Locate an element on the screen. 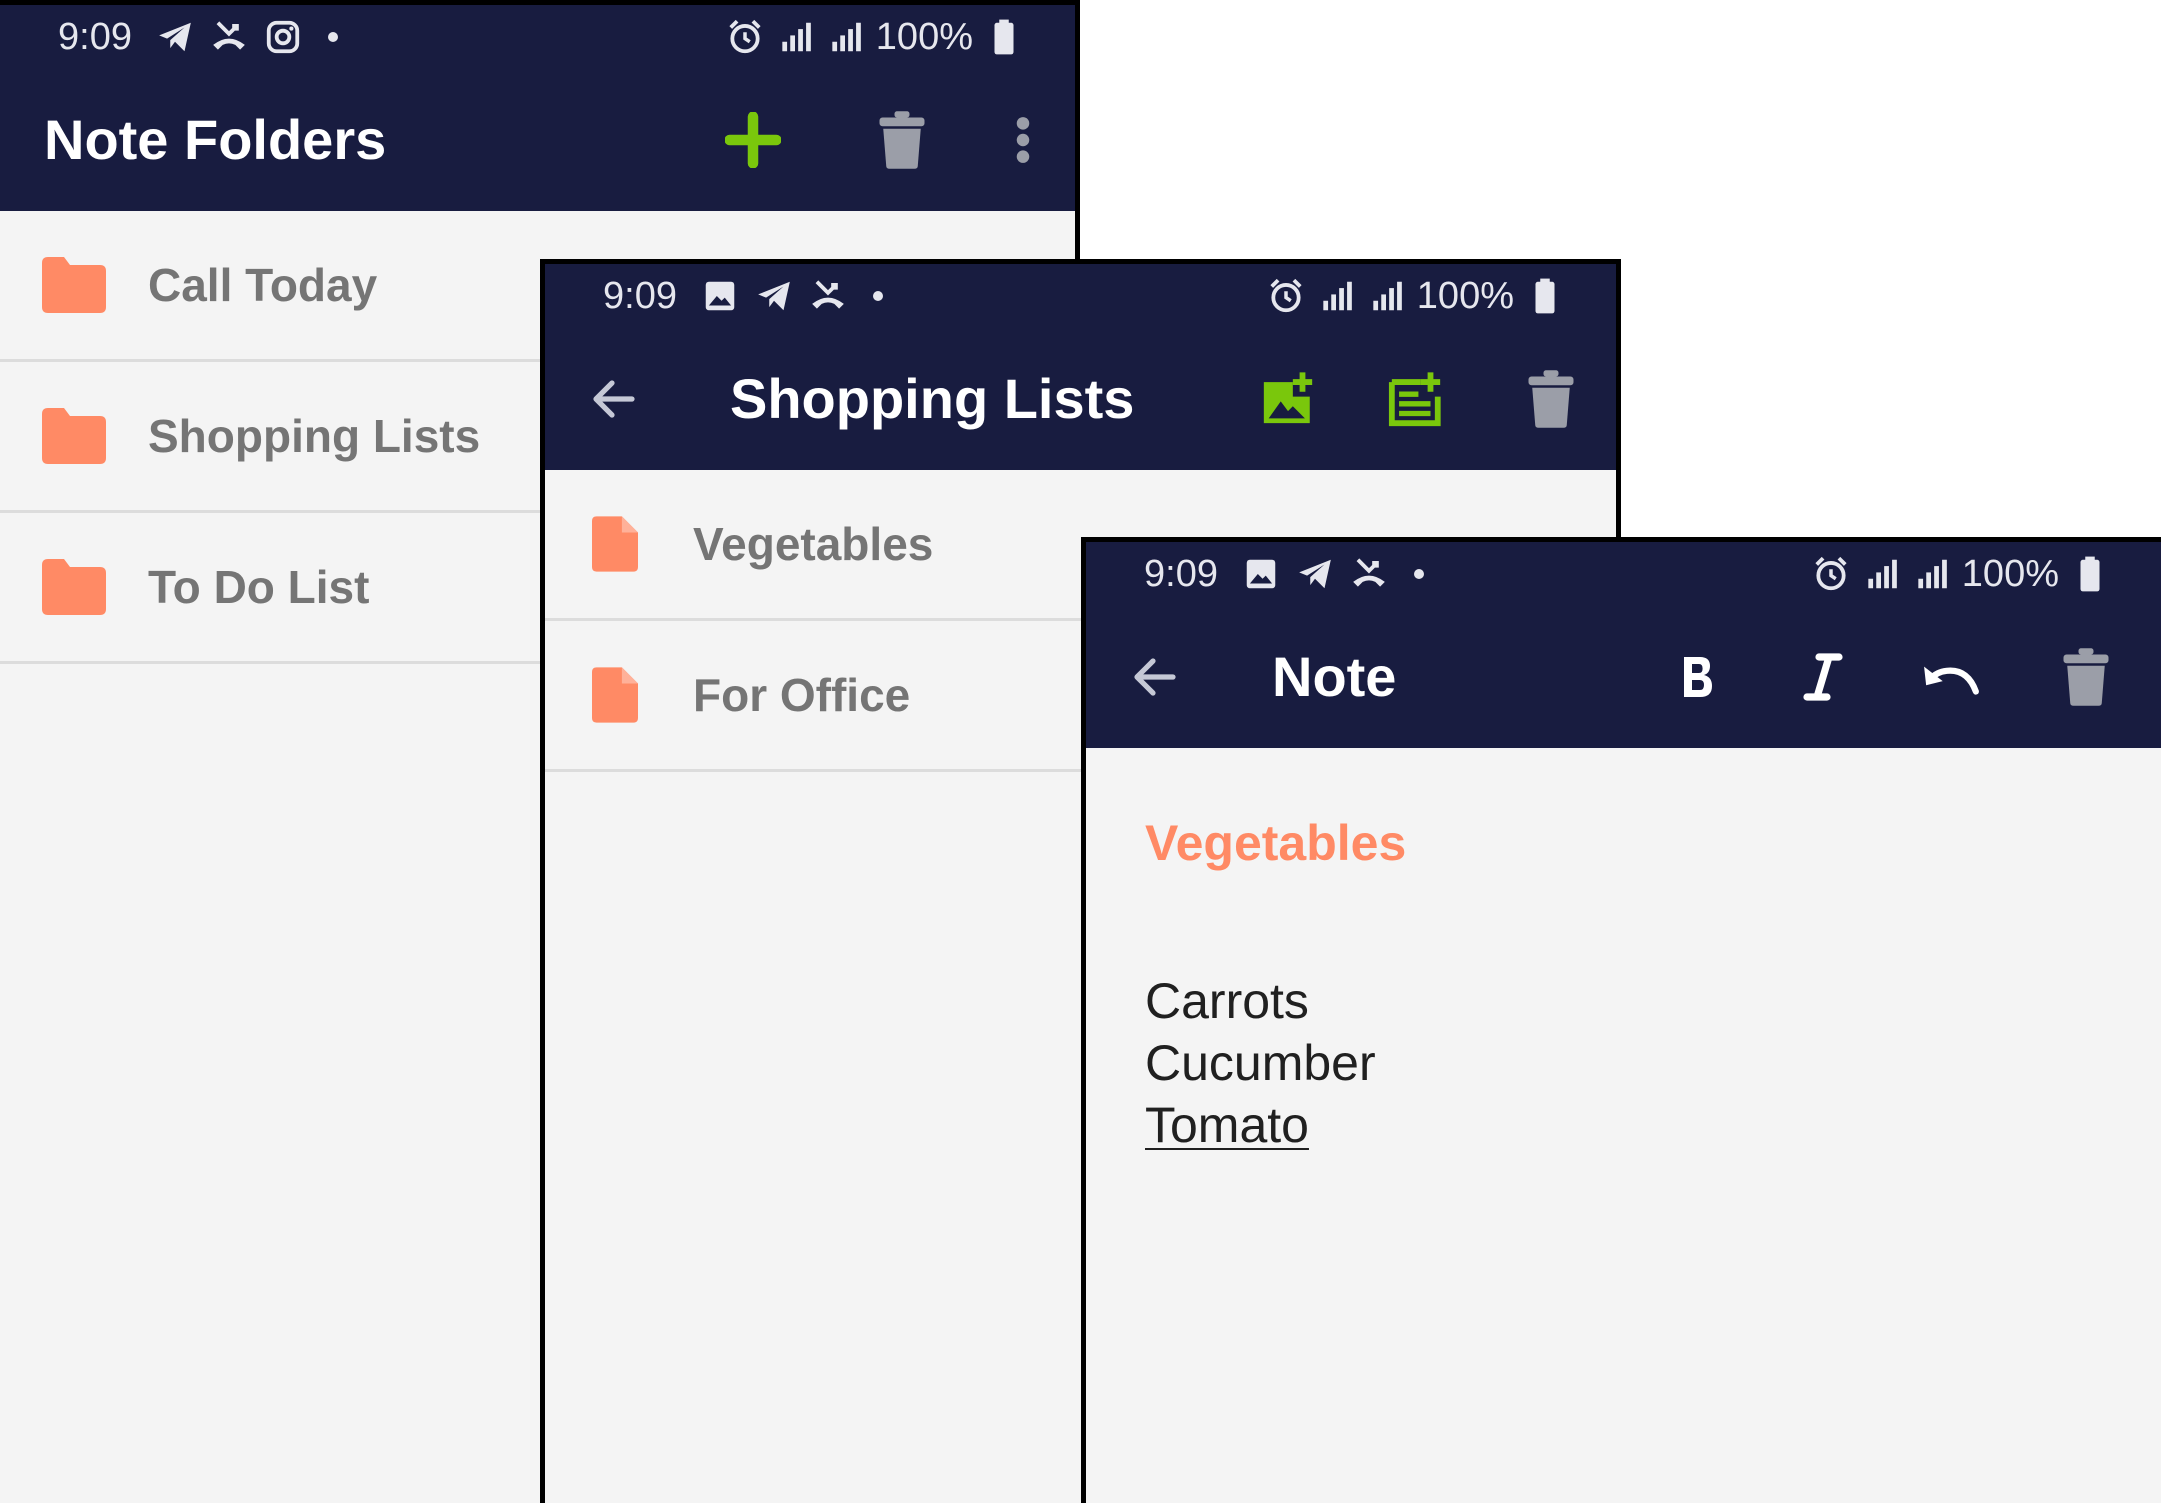 Image resolution: width=2161 pixels, height=1503 pixels. instagram-icon is located at coordinates (283, 37).